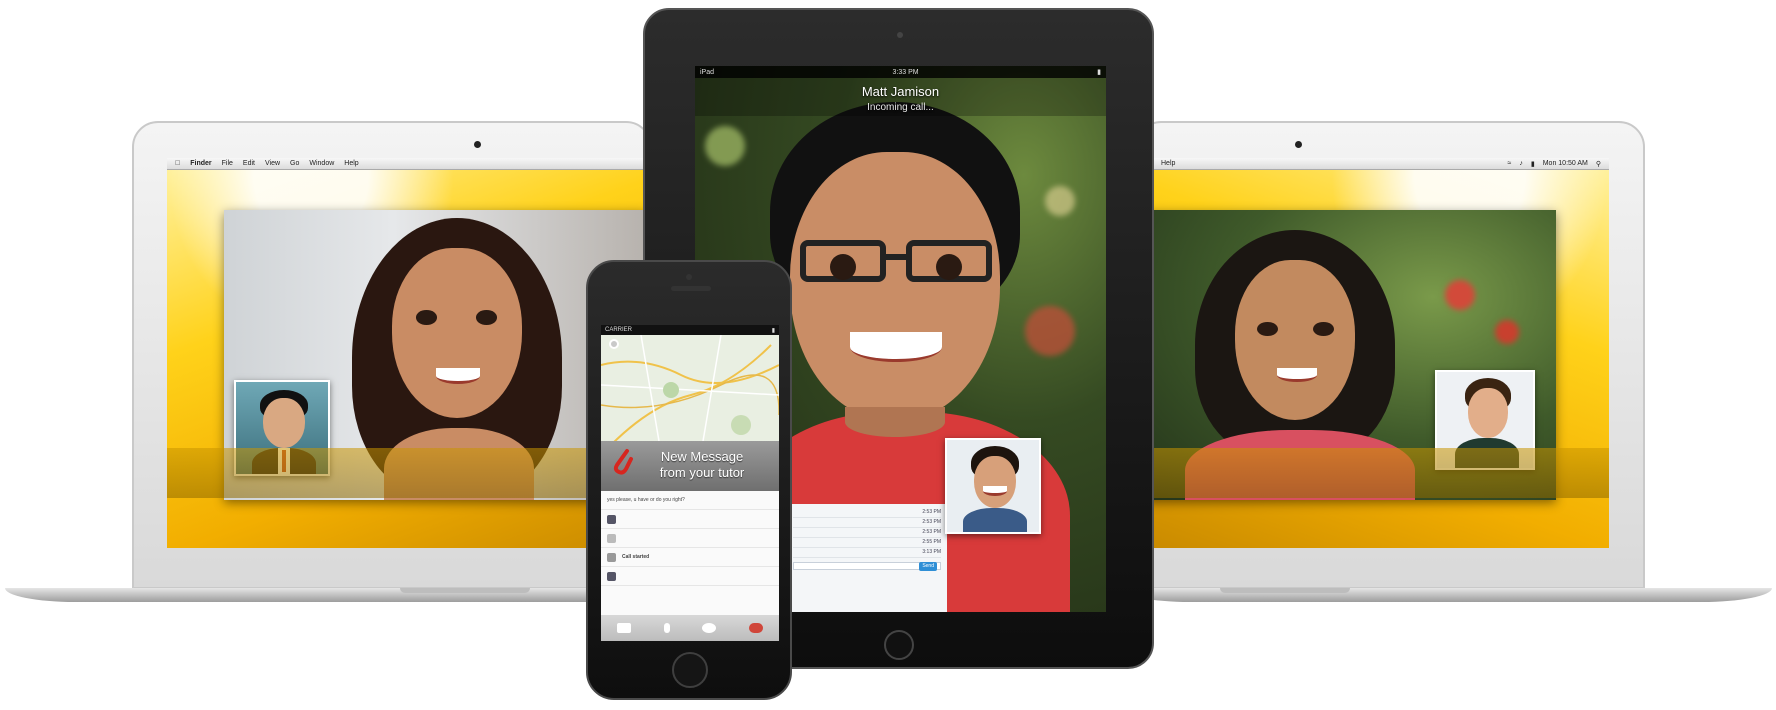  Describe the element at coordinates (899, 645) in the screenshot. I see `ipad-home-button` at that location.